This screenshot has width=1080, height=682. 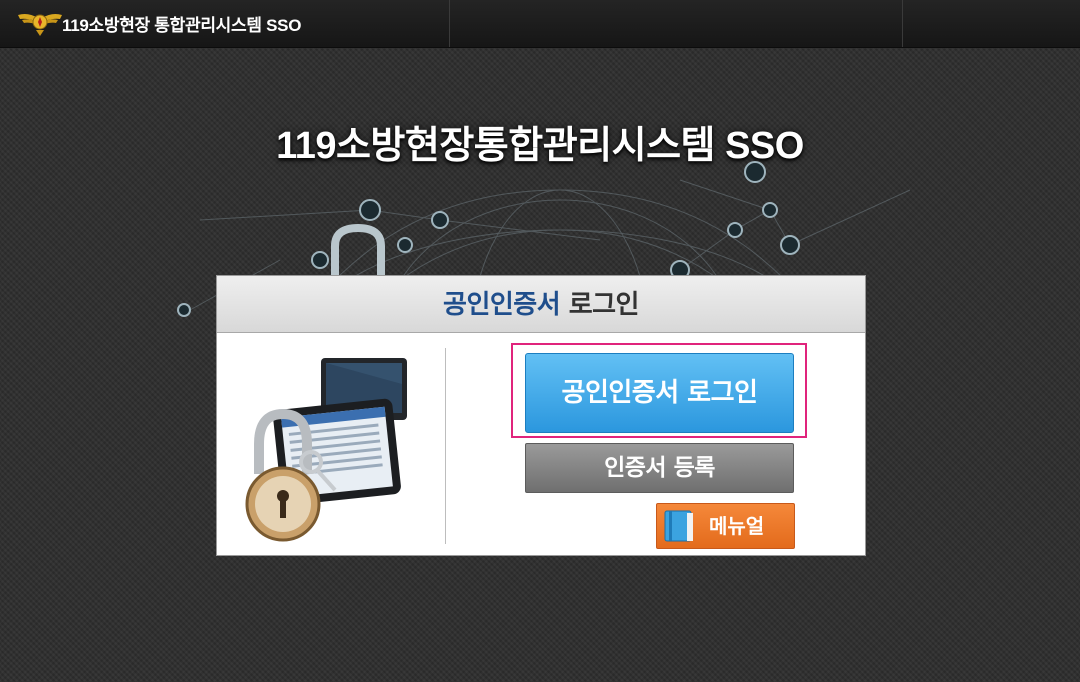 I want to click on manual-button: 메뉴얼, so click(x=725, y=526).